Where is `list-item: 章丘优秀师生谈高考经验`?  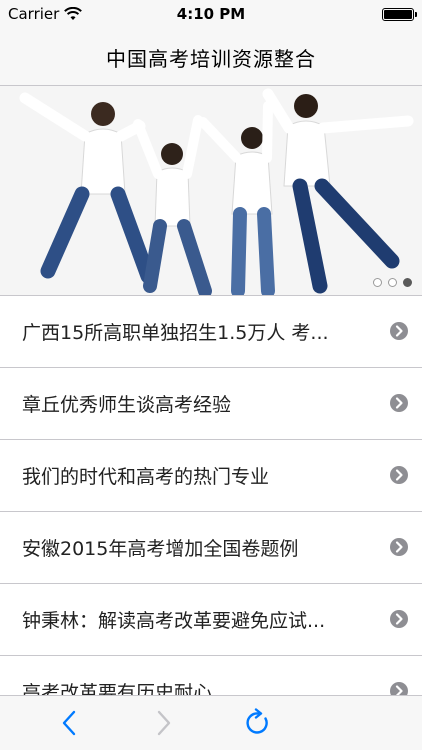
list-item: 章丘优秀师生谈高考经验 is located at coordinates (211, 404).